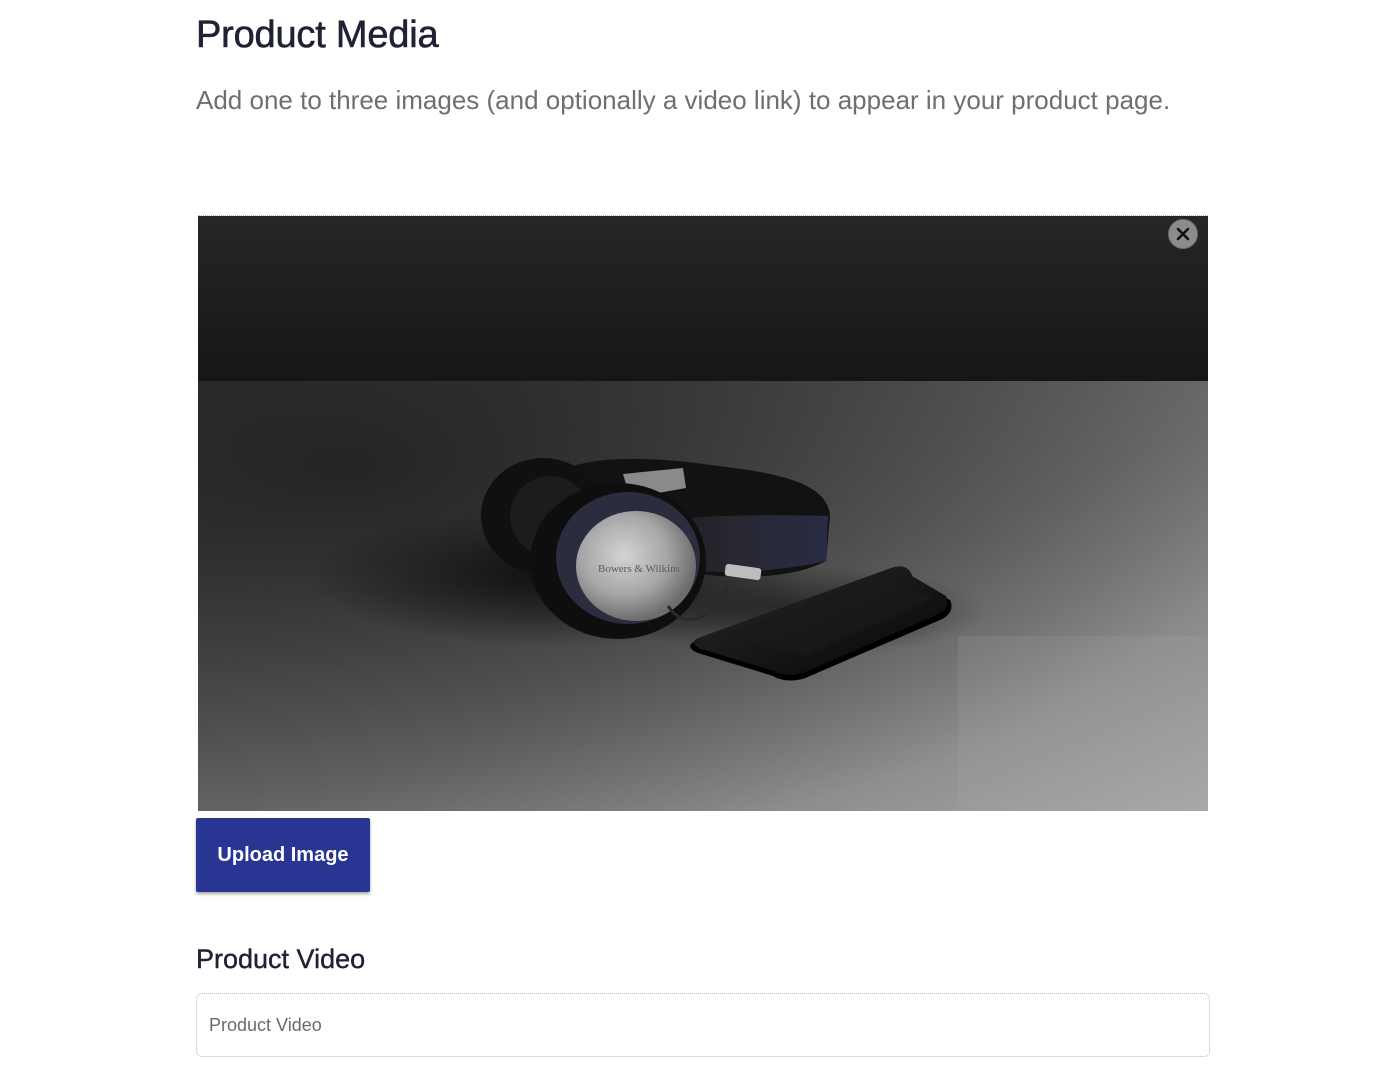  Describe the element at coordinates (283, 855) in the screenshot. I see `upload-image-button: Upload Image` at that location.